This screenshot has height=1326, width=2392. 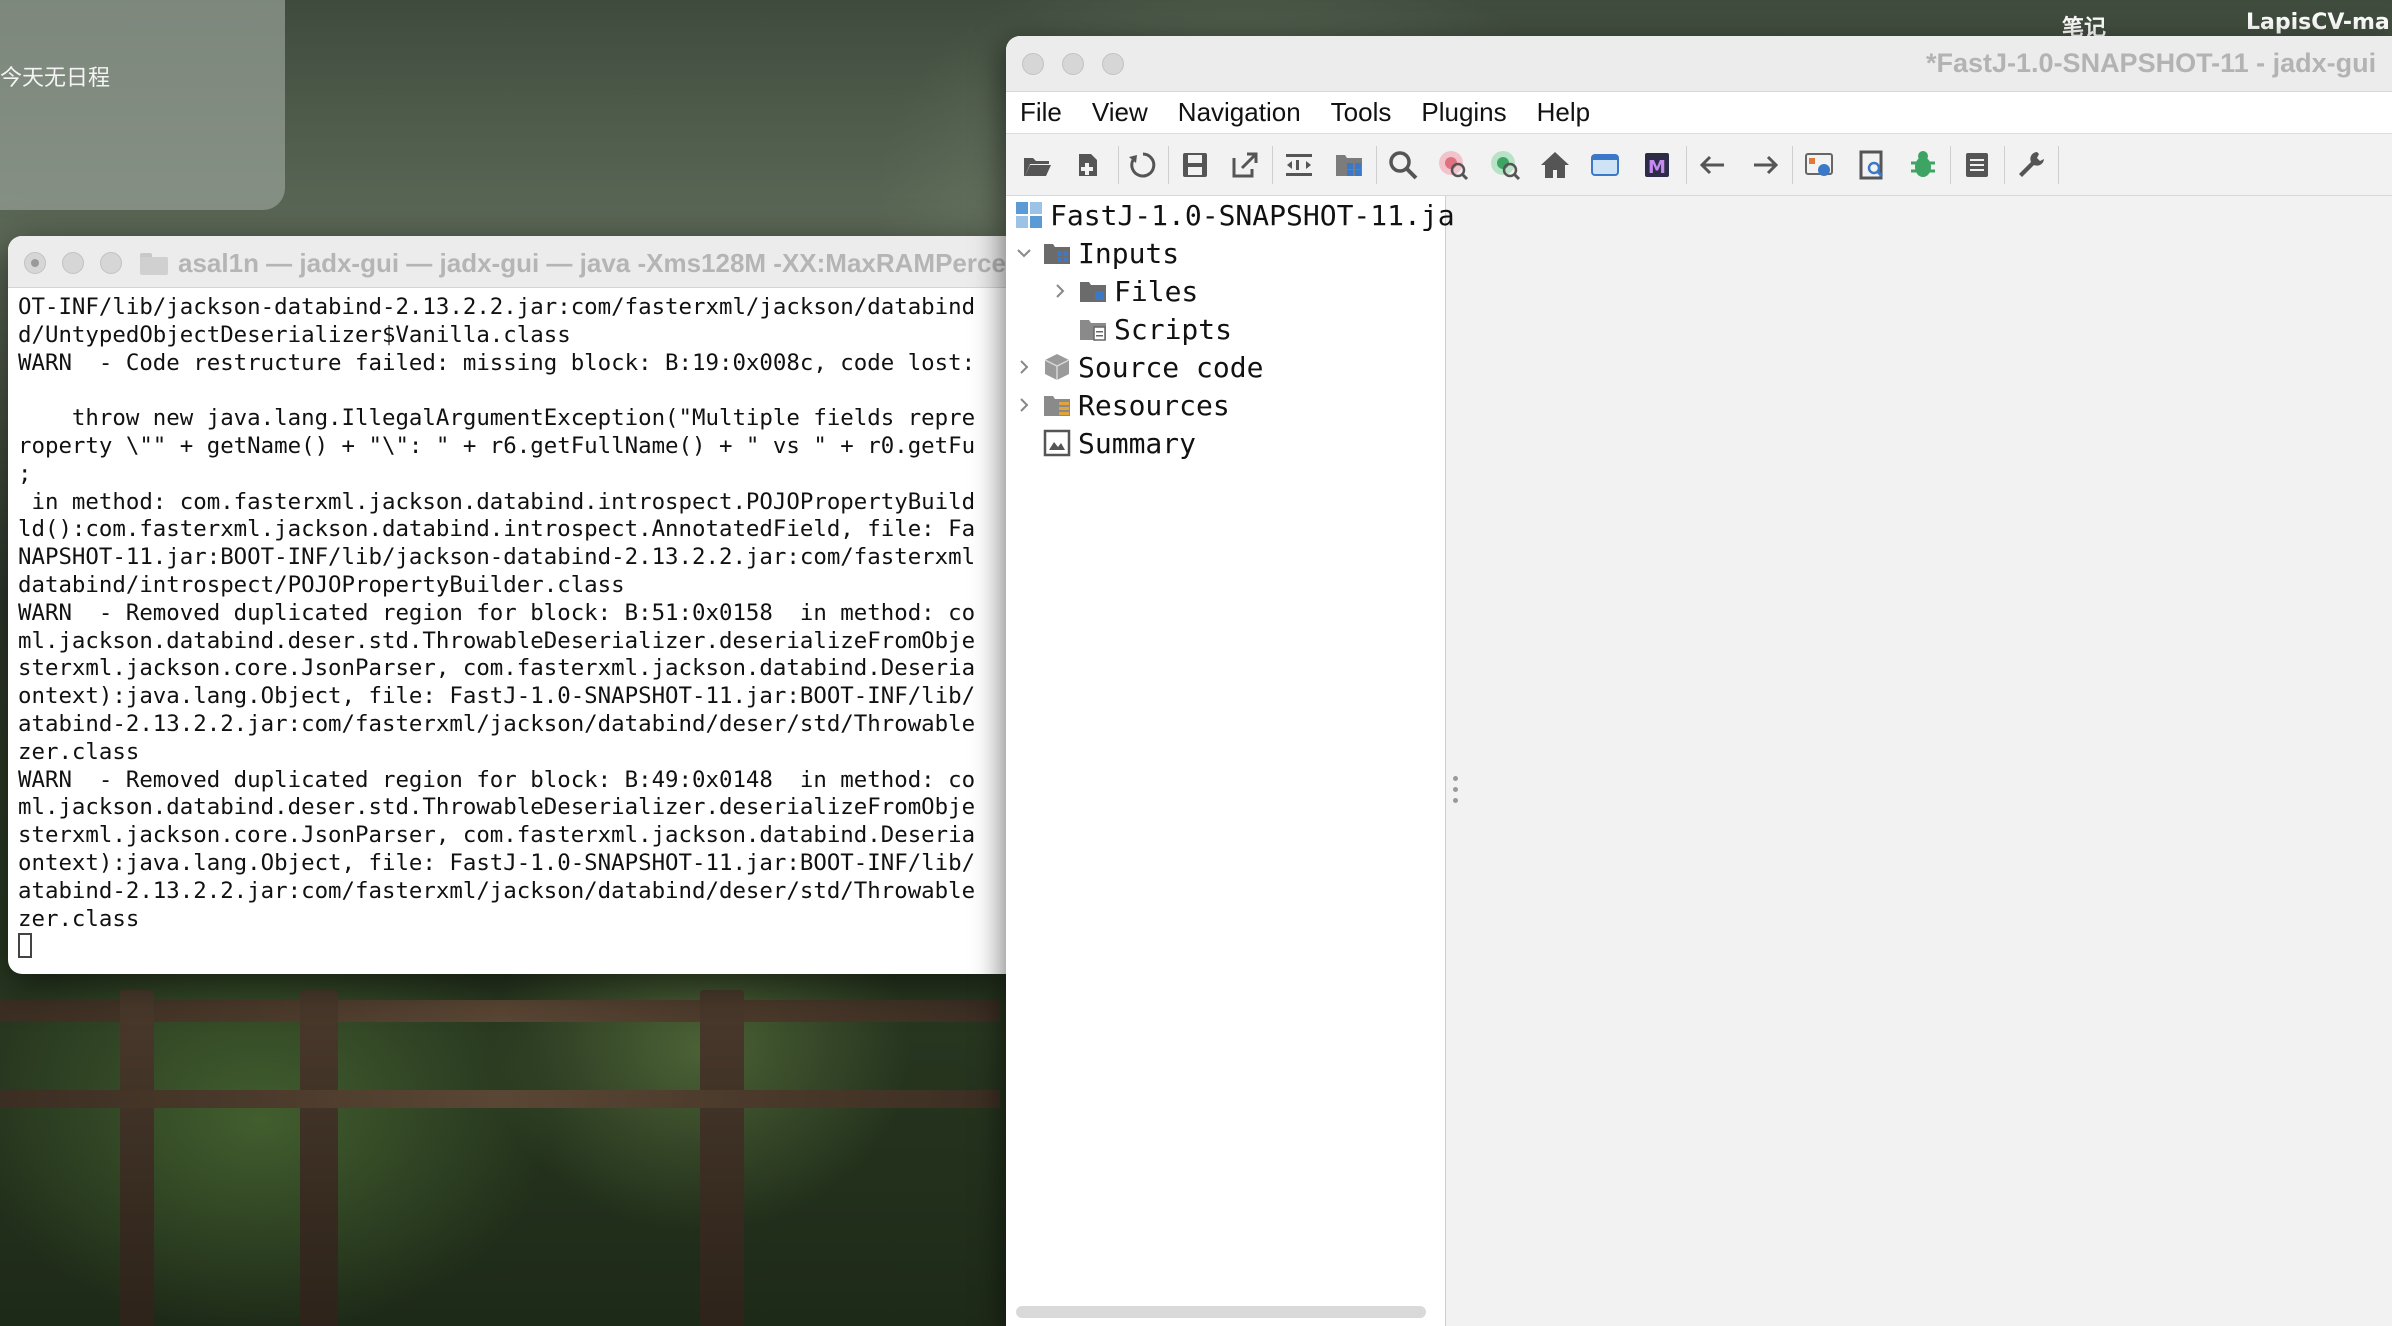 I want to click on jadx-titlebar: *FastJ-1.0-SNAPSHOT-11 - jadx-gui, so click(x=1699, y=64).